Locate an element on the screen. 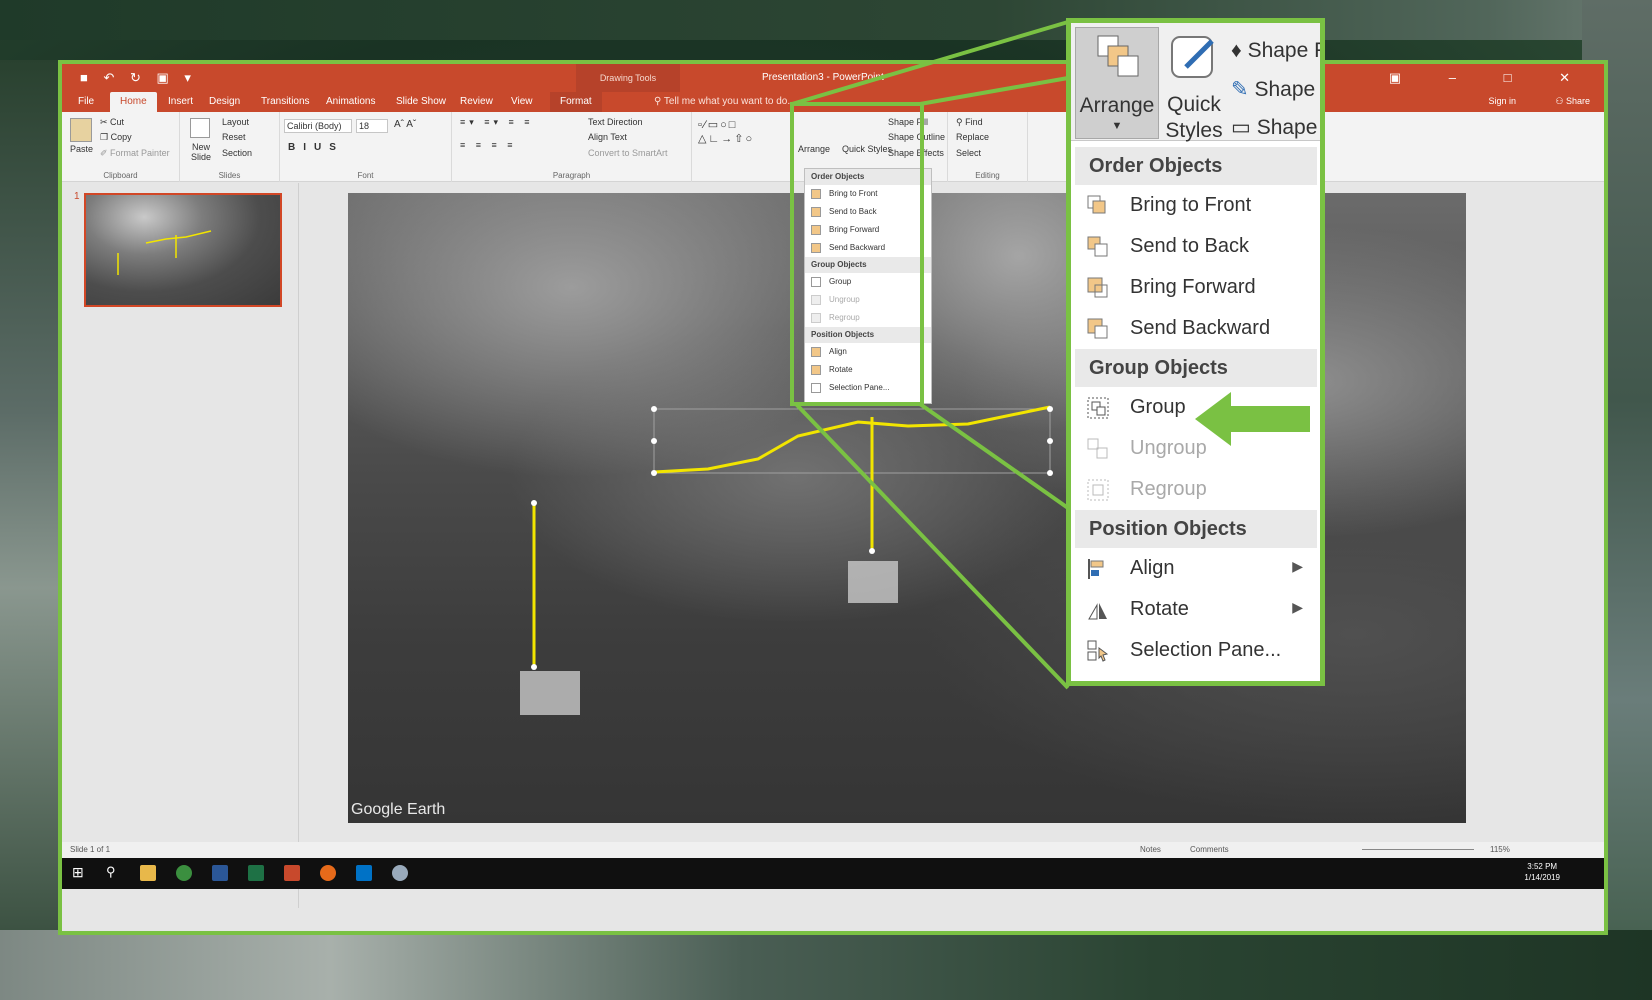  format-painter-button: ✐ Format Painter is located at coordinates (135, 153).